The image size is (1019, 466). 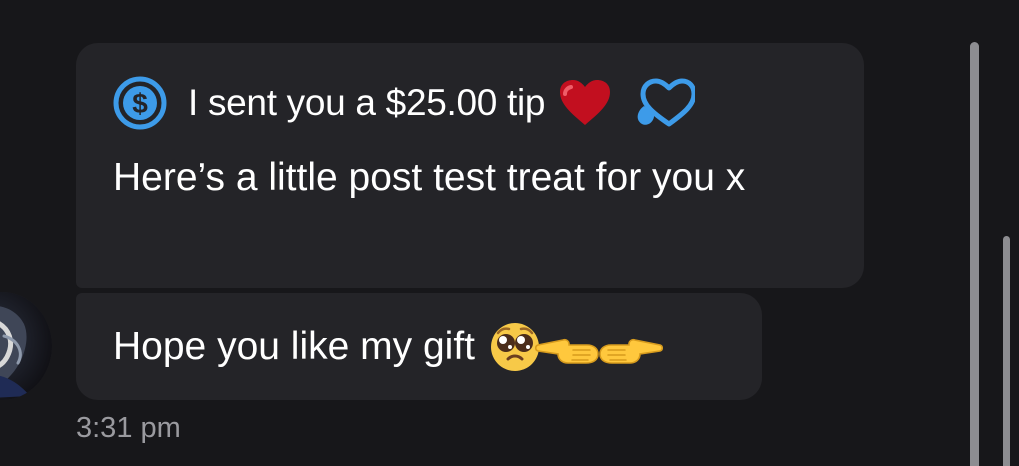 I want to click on dollar-circle-icon: $, so click(x=140, y=103).